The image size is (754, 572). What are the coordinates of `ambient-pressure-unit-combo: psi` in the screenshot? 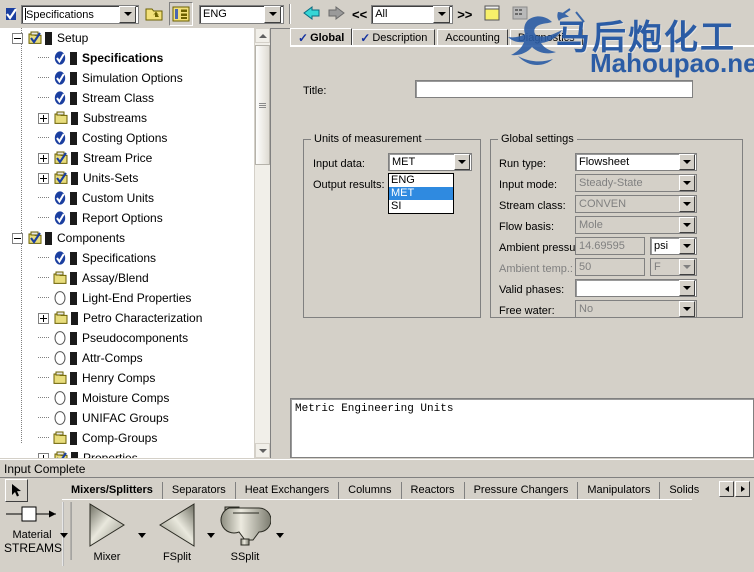 It's located at (673, 246).